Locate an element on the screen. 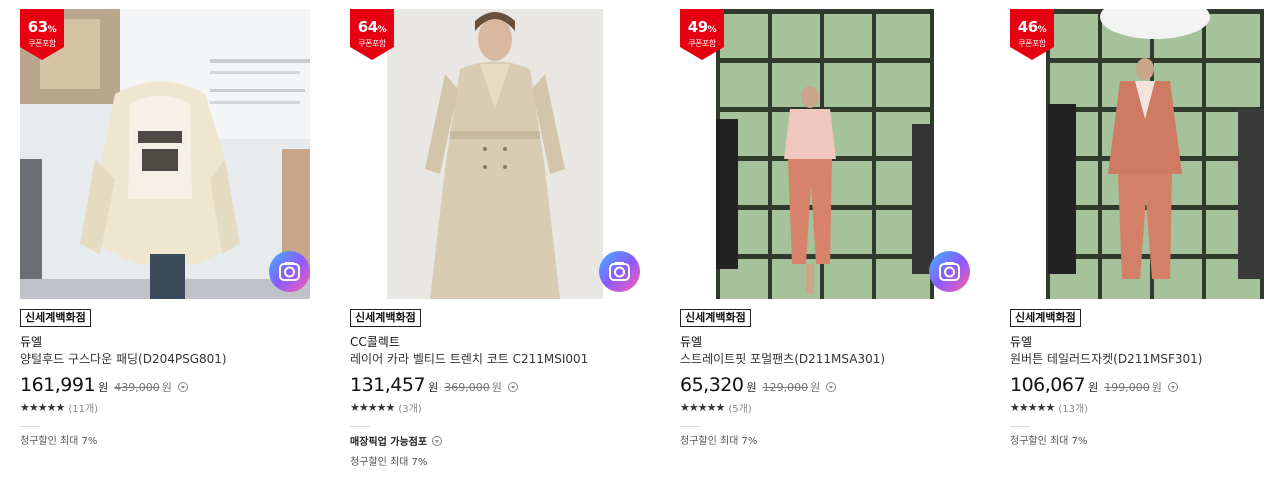 The height and width of the screenshot is (491, 1287). product-image: 63% 쿠폰포함 is located at coordinates (165, 154).